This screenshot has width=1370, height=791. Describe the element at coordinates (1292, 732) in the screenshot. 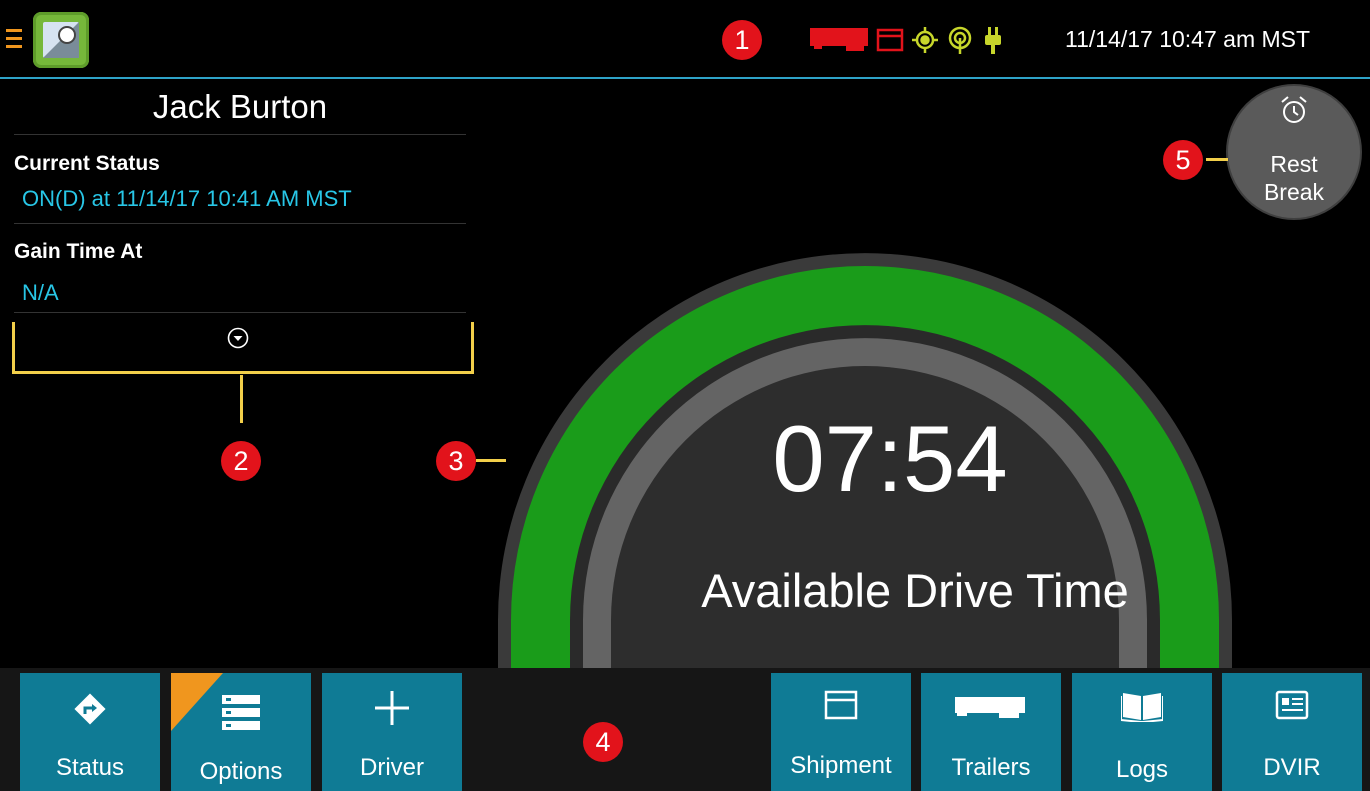

I see `tab-dvir: DVIR` at that location.